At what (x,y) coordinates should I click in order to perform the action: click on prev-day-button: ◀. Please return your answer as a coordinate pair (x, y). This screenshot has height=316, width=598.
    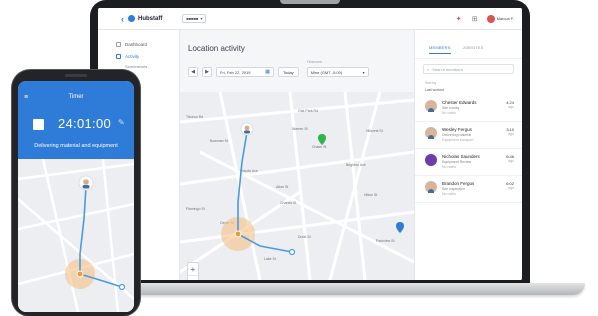
    Looking at the image, I should click on (193, 72).